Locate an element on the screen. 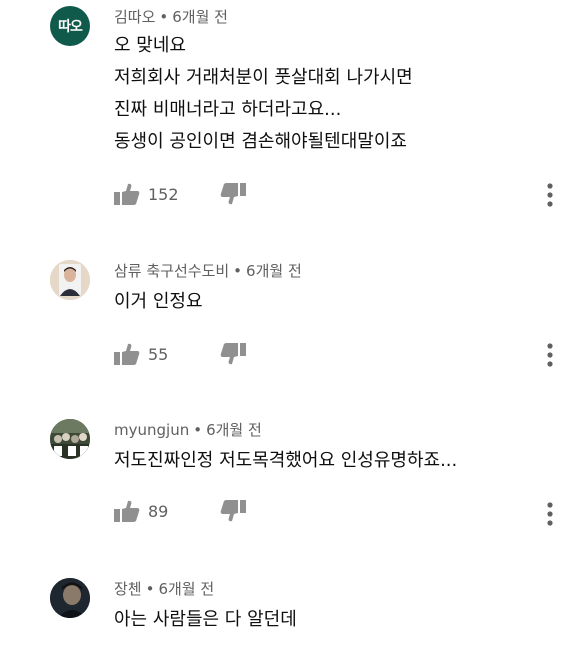  author-name: 장첸 is located at coordinates (128, 589).